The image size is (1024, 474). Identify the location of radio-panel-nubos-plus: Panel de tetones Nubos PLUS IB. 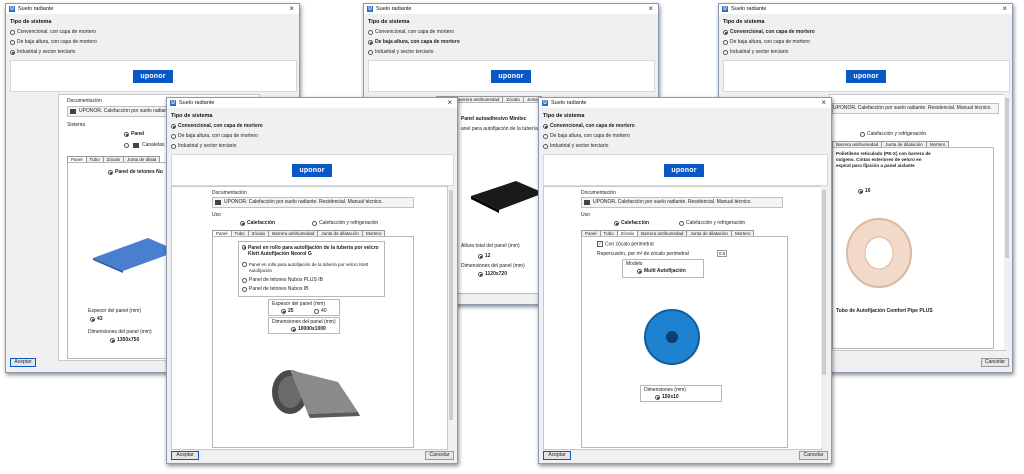
(282, 280).